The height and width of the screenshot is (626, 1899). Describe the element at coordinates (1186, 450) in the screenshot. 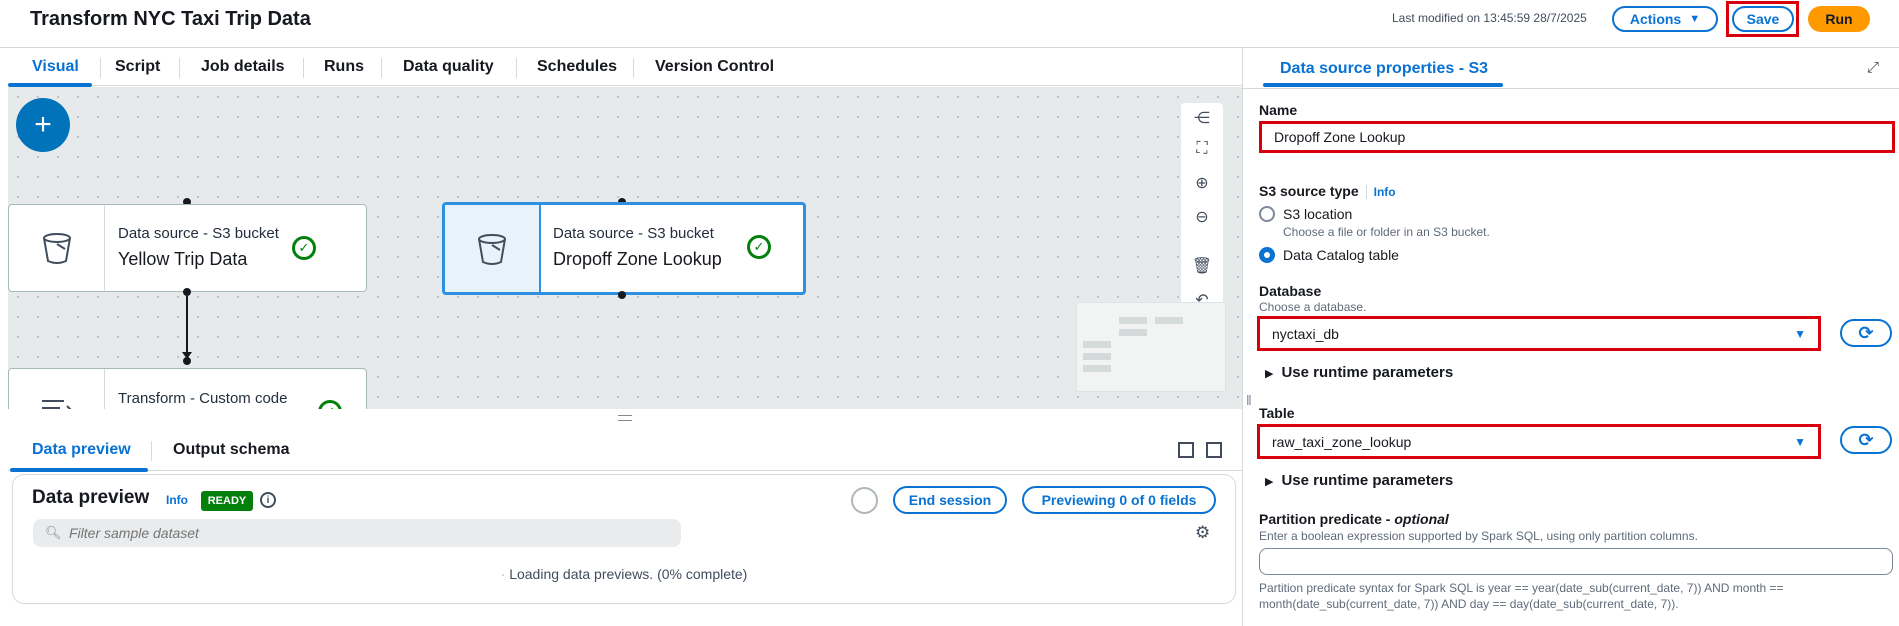

I see `minimize-panel-icon` at that location.